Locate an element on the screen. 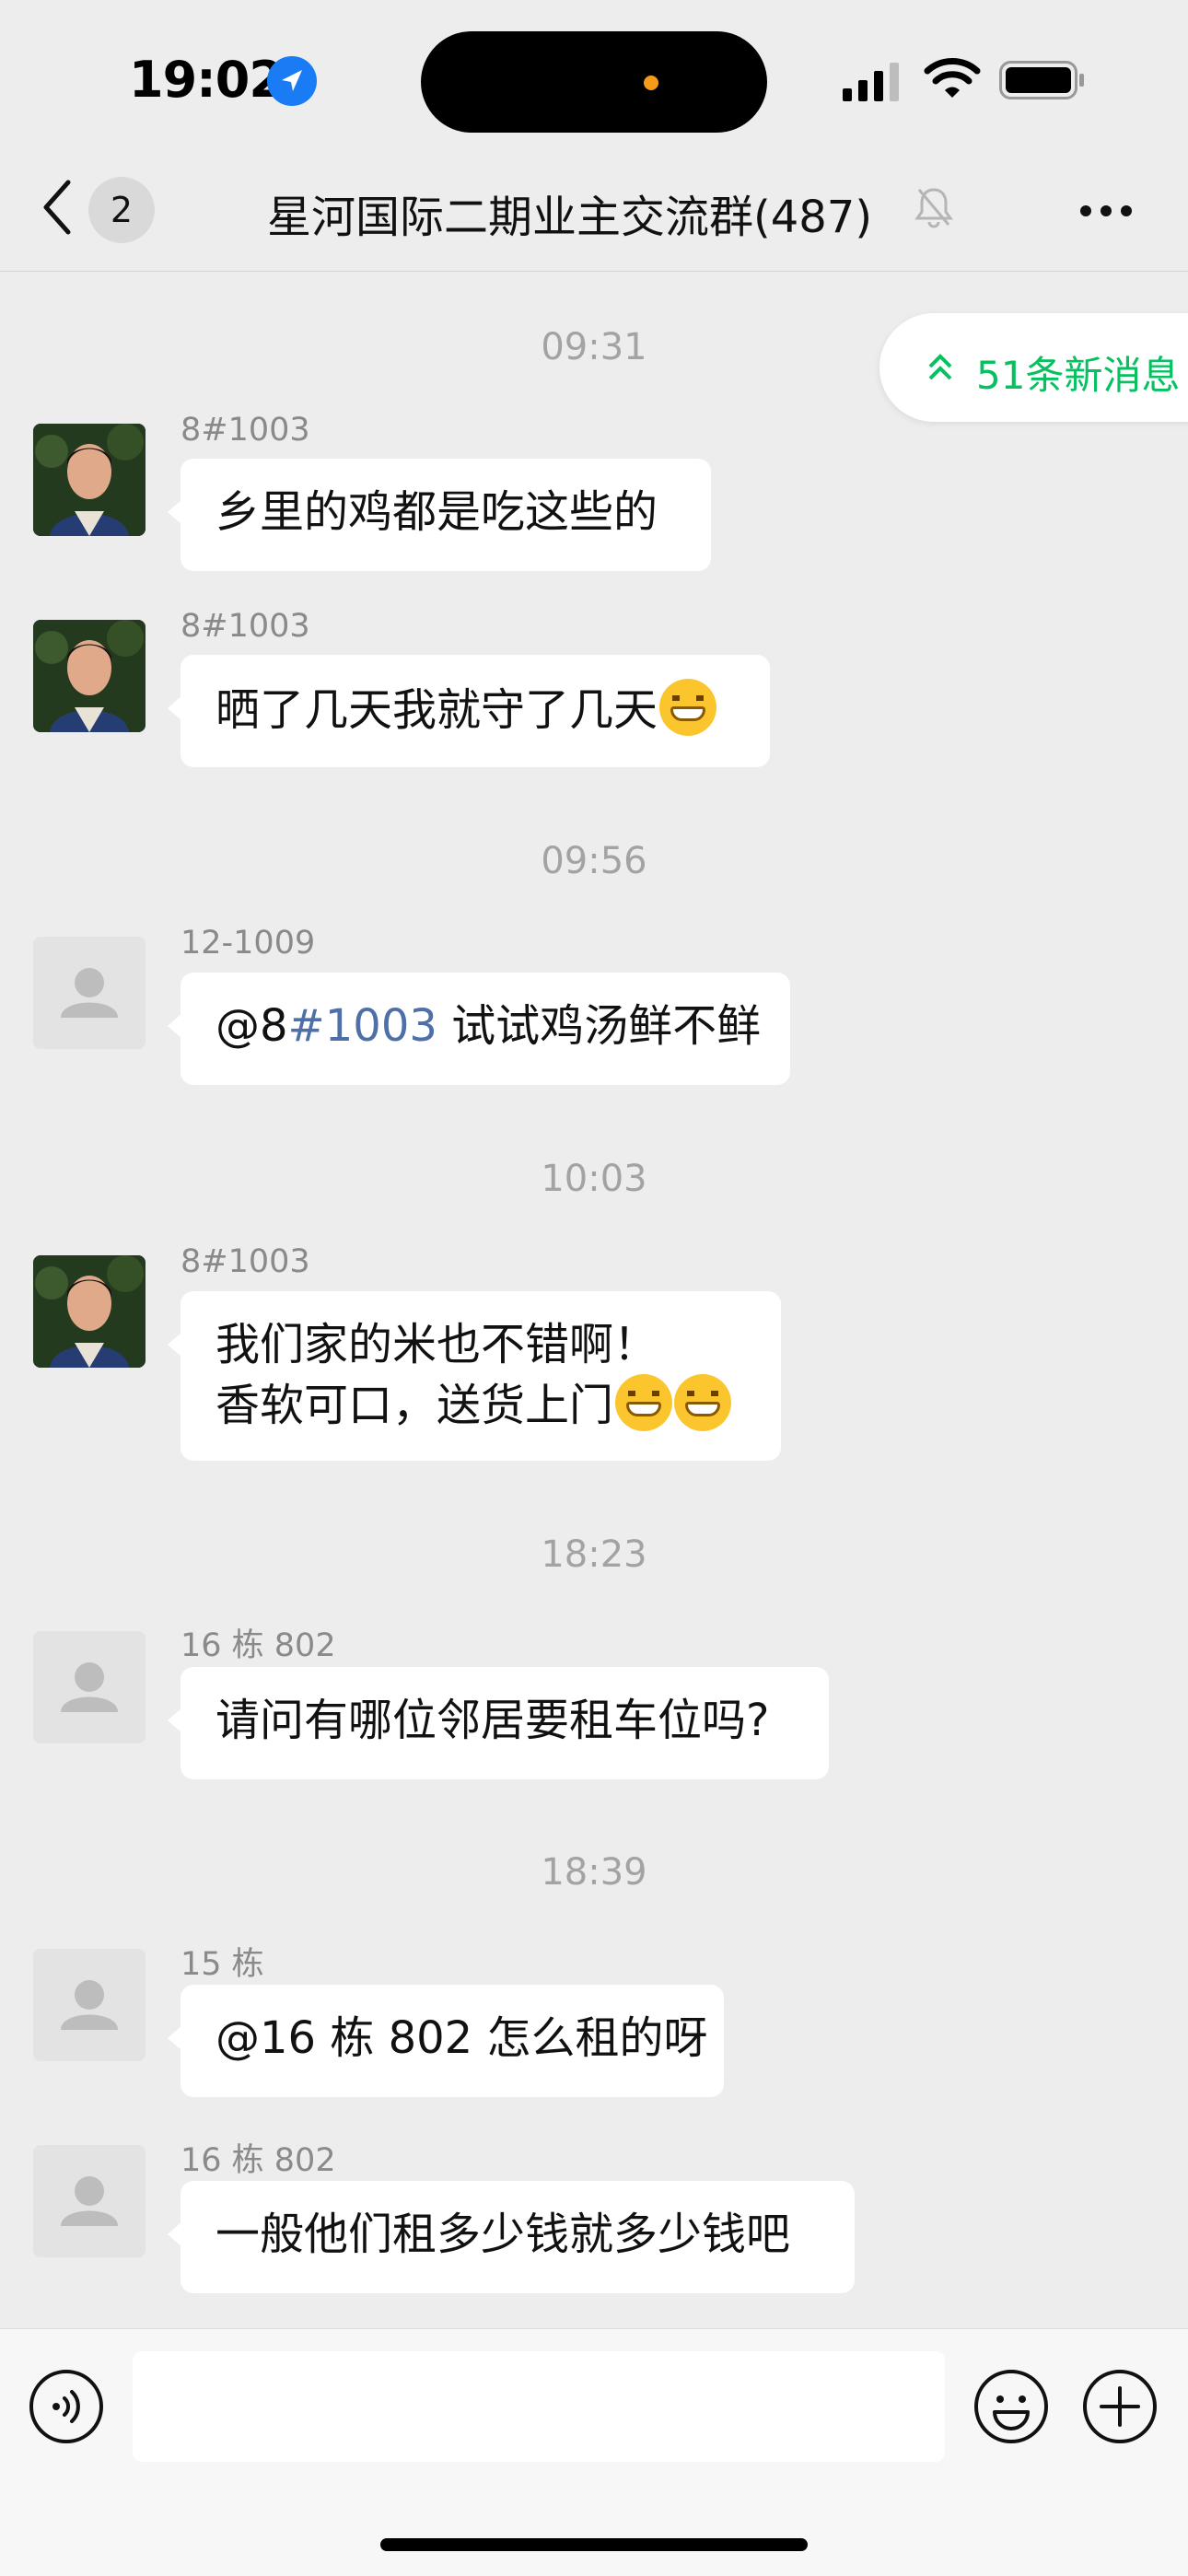 The height and width of the screenshot is (2576, 1188). timestamp: 09:56 is located at coordinates (594, 861).